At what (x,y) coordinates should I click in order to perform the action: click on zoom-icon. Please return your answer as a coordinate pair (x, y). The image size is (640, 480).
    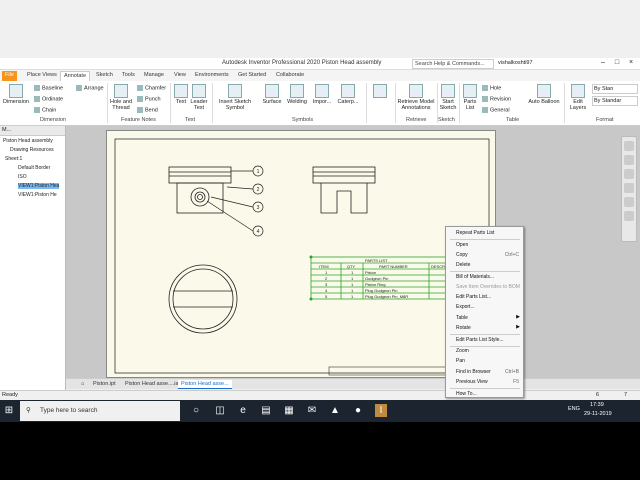
    Looking at the image, I should click on (629, 174).